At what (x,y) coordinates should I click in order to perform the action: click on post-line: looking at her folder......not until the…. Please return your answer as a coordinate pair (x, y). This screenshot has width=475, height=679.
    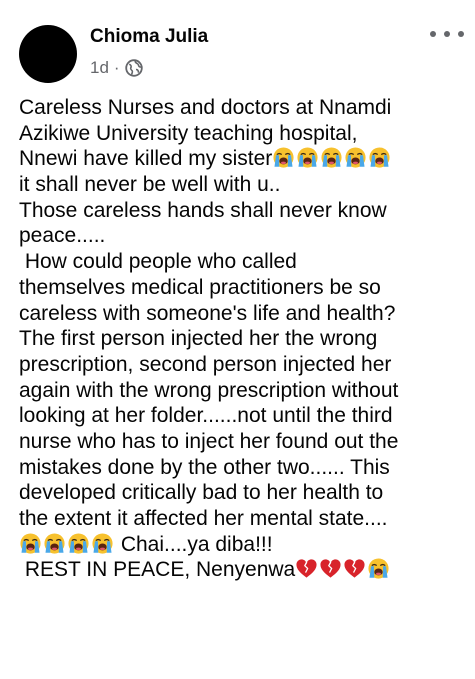
    Looking at the image, I should click on (206, 416).